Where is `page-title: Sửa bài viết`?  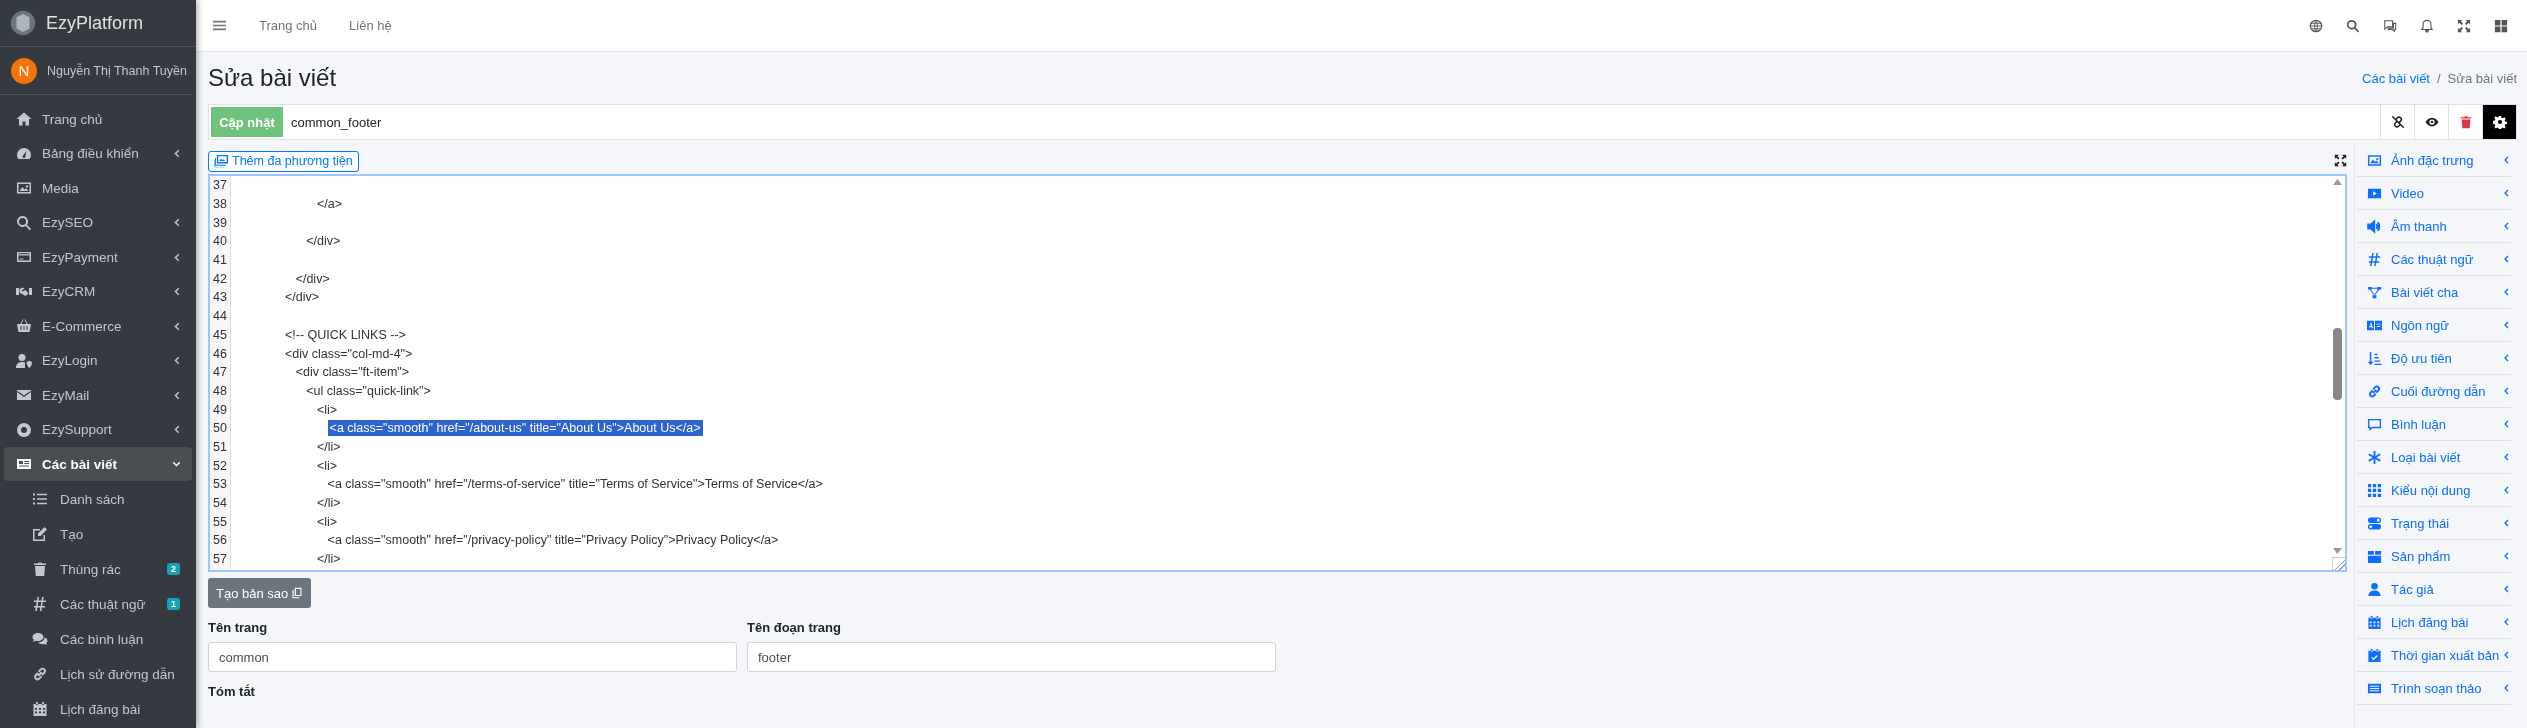
page-title: Sửa bài viết is located at coordinates (273, 78).